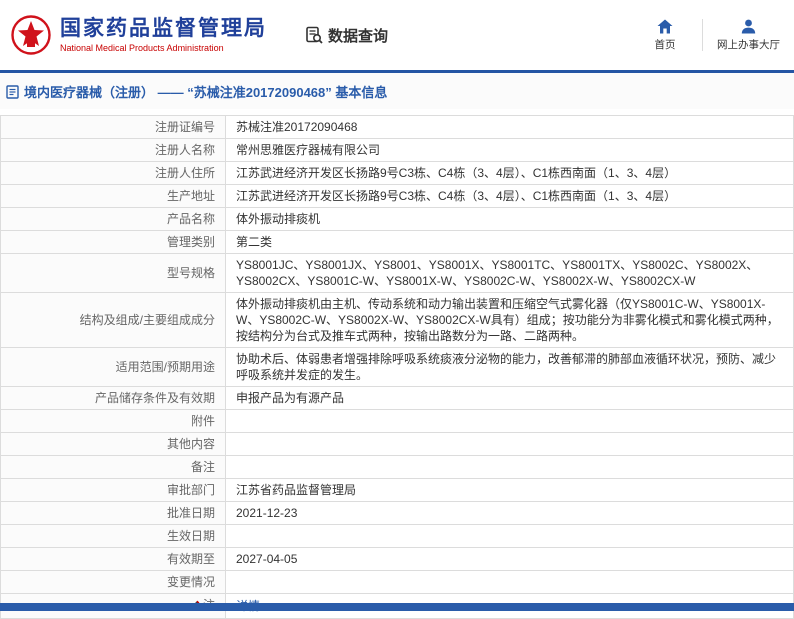  I want to click on document-icon, so click(12, 91).